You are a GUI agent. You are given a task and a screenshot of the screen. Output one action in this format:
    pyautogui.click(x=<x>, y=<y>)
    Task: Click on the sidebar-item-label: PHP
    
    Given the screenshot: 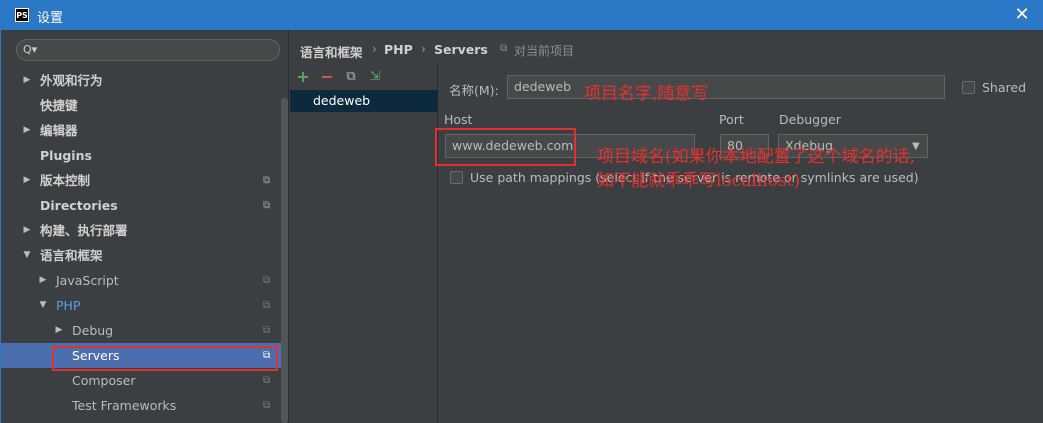 What is the action you would take?
    pyautogui.click(x=68, y=305)
    